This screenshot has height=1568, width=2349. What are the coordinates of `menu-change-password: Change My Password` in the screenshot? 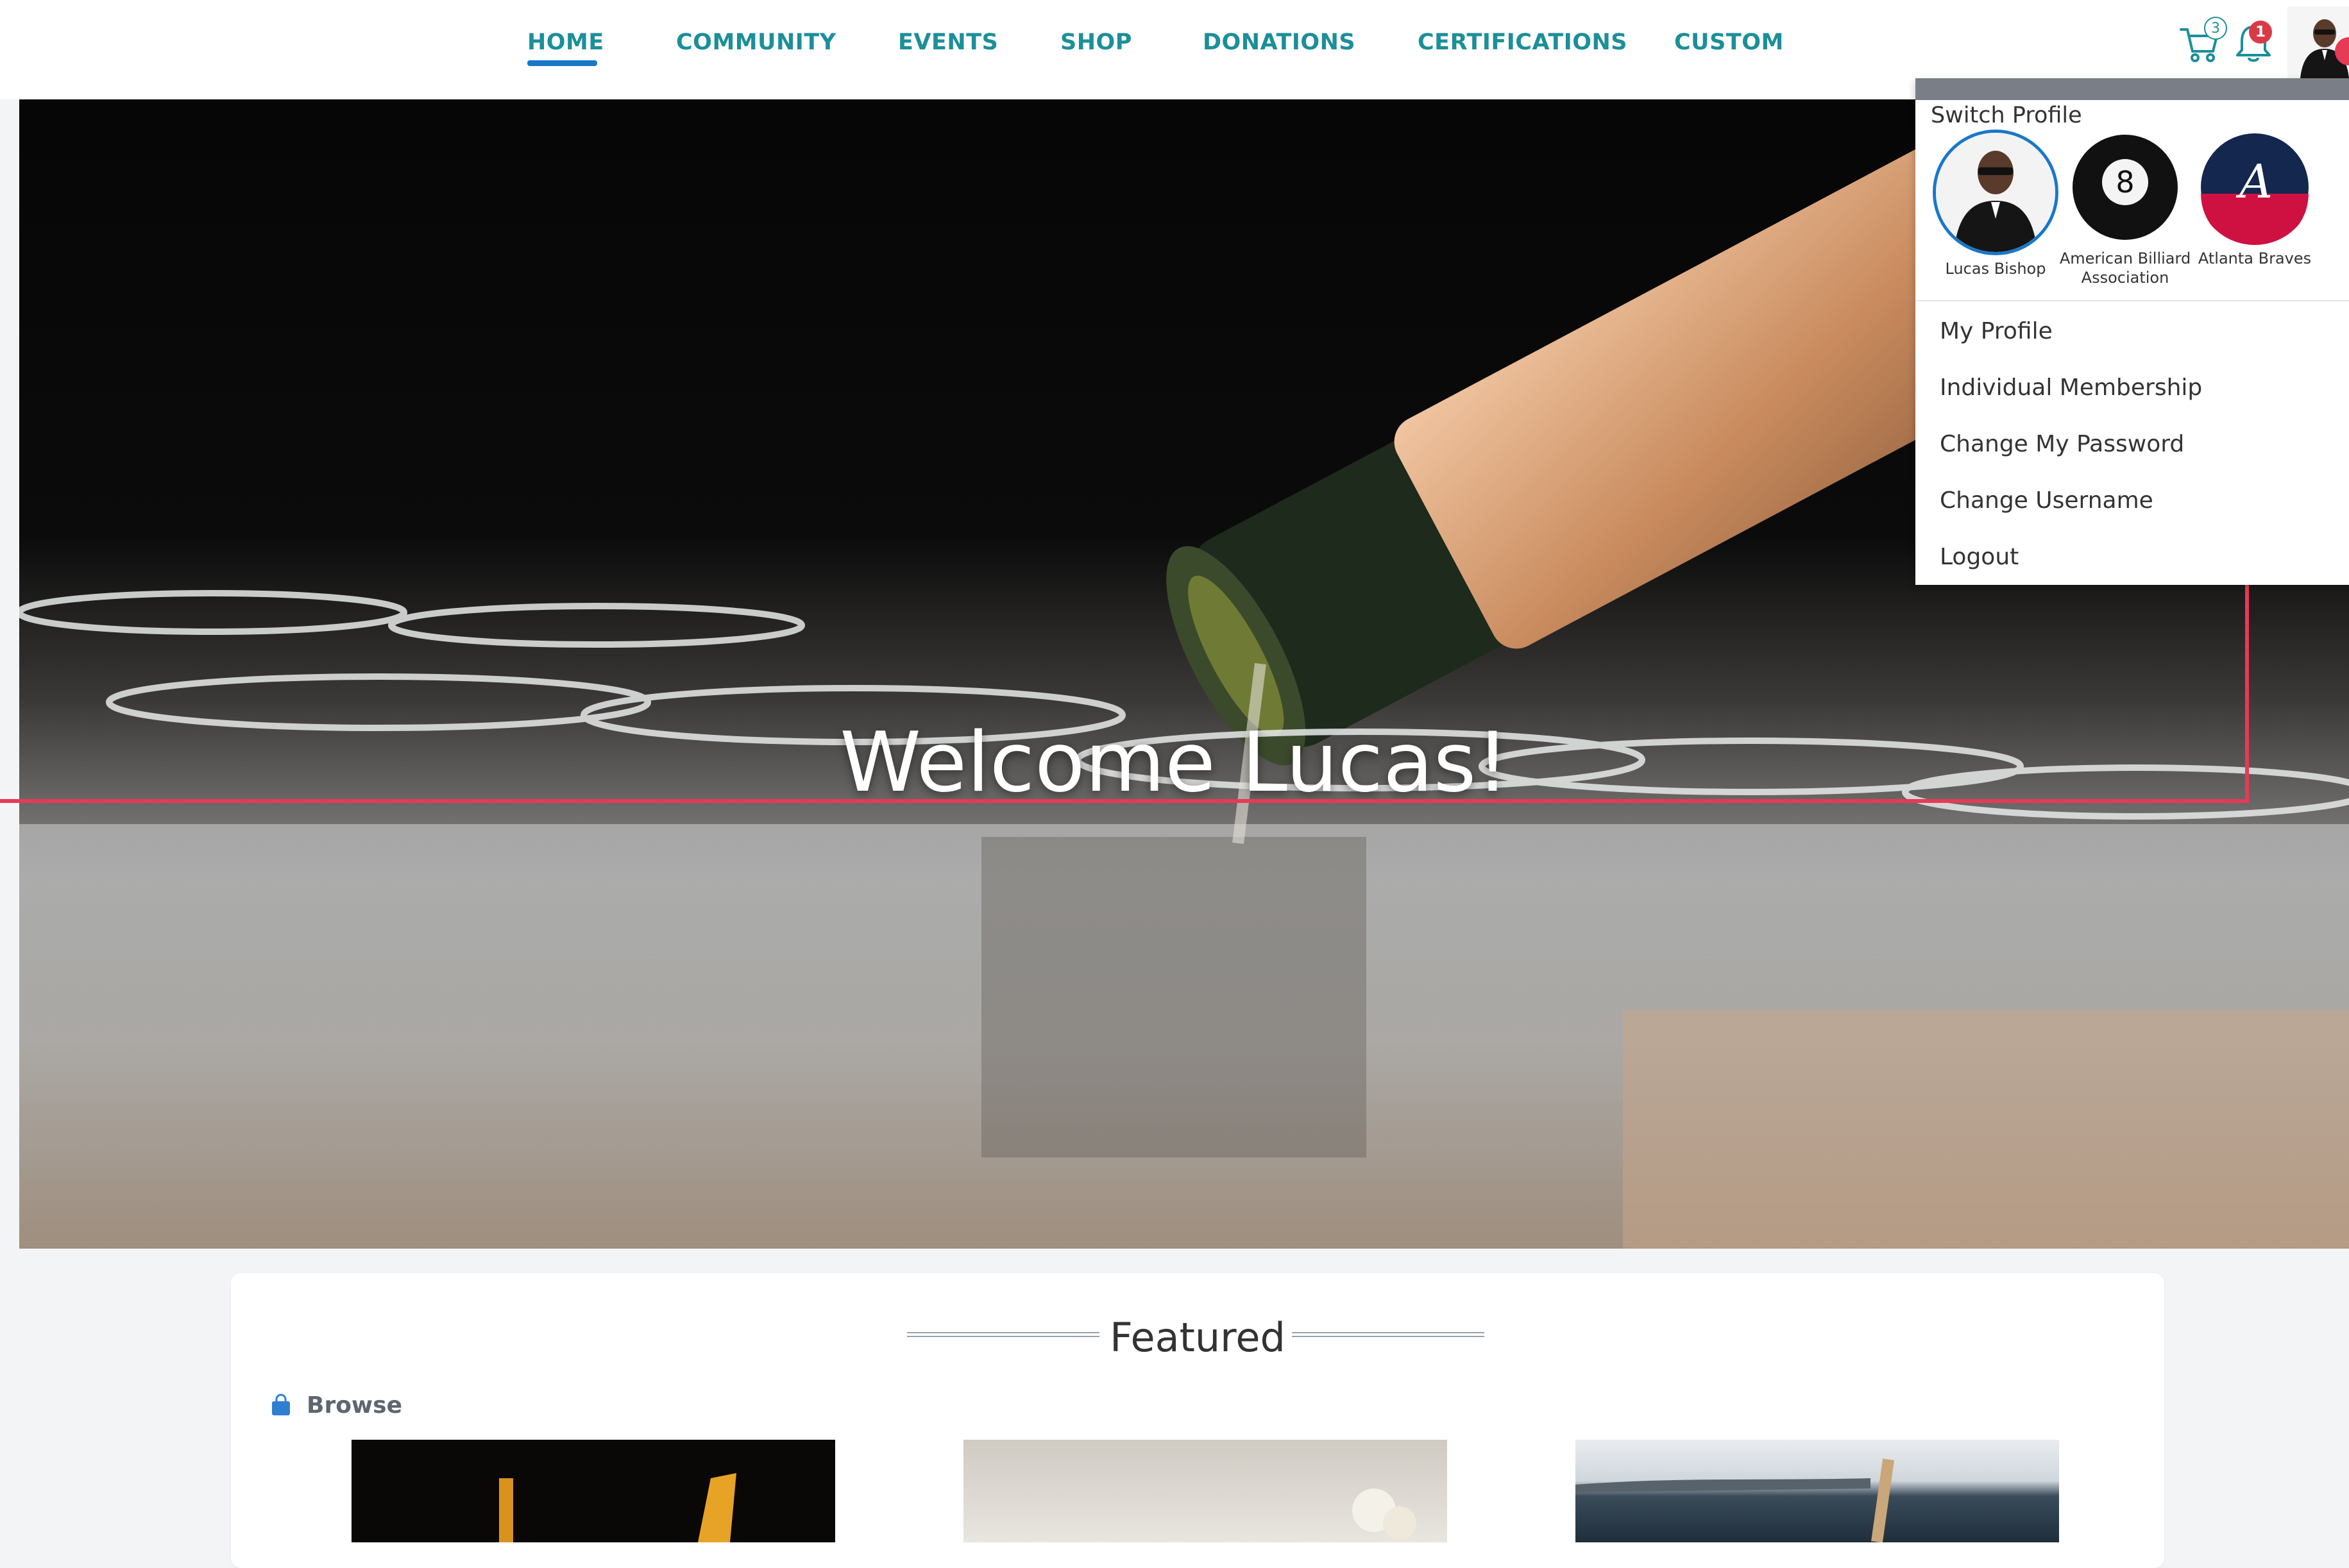 It's located at (2062, 444).